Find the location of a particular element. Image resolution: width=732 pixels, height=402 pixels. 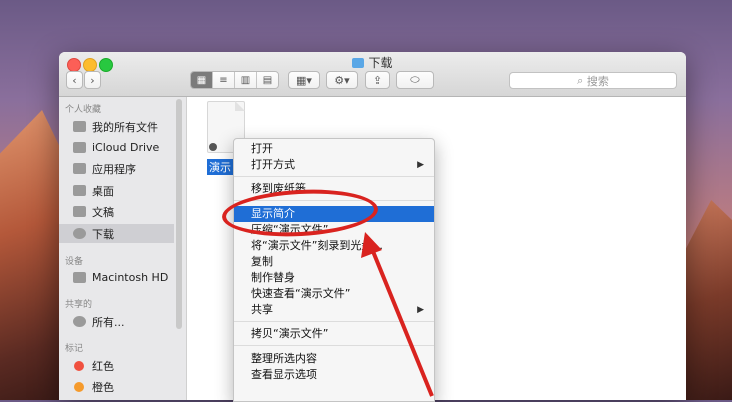

annotation-arrow is located at coordinates (397, 314).